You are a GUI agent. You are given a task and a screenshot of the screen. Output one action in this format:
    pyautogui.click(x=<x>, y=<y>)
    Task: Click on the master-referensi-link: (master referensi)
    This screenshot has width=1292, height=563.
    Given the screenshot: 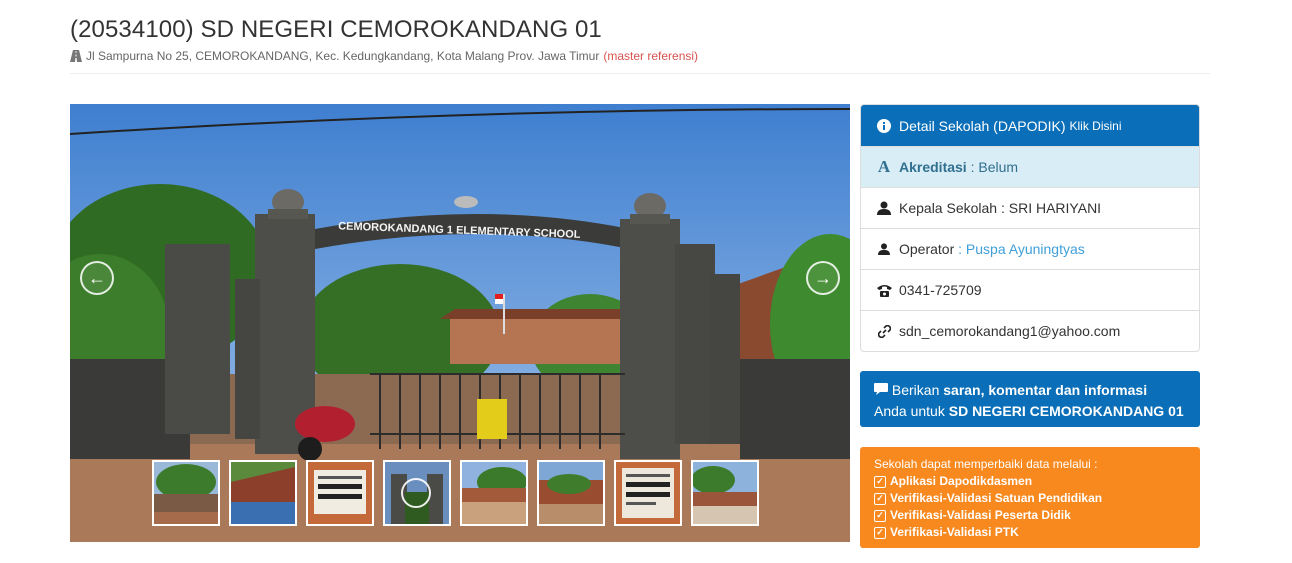 What is the action you would take?
    pyautogui.click(x=650, y=56)
    